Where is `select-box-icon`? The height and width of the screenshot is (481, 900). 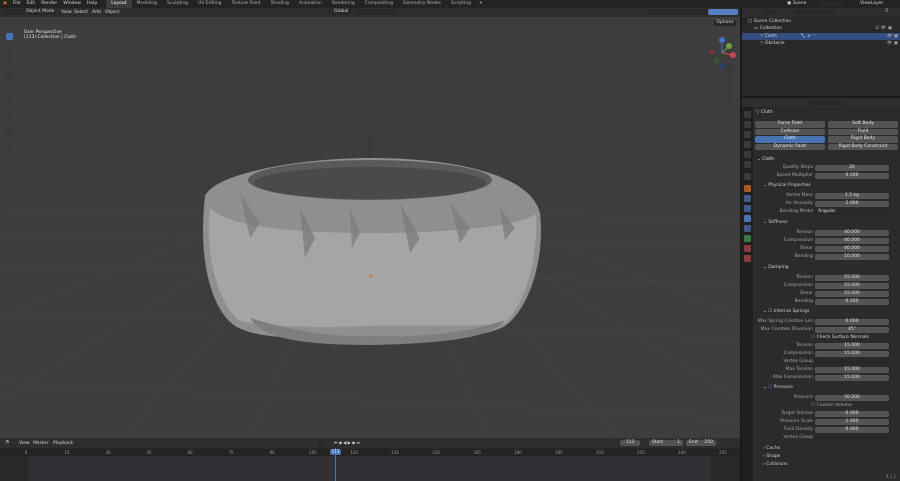
select-box-icon is located at coordinates (9, 36).